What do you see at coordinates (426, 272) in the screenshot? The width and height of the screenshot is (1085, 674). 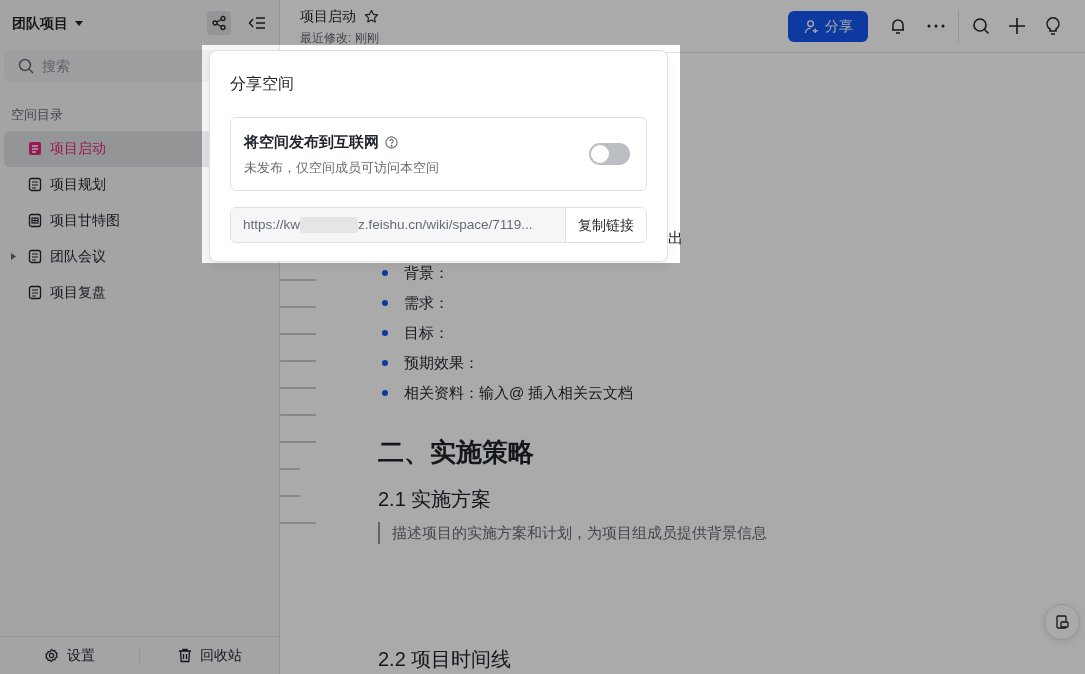 I see `list-item-text: 背景：` at bounding box center [426, 272].